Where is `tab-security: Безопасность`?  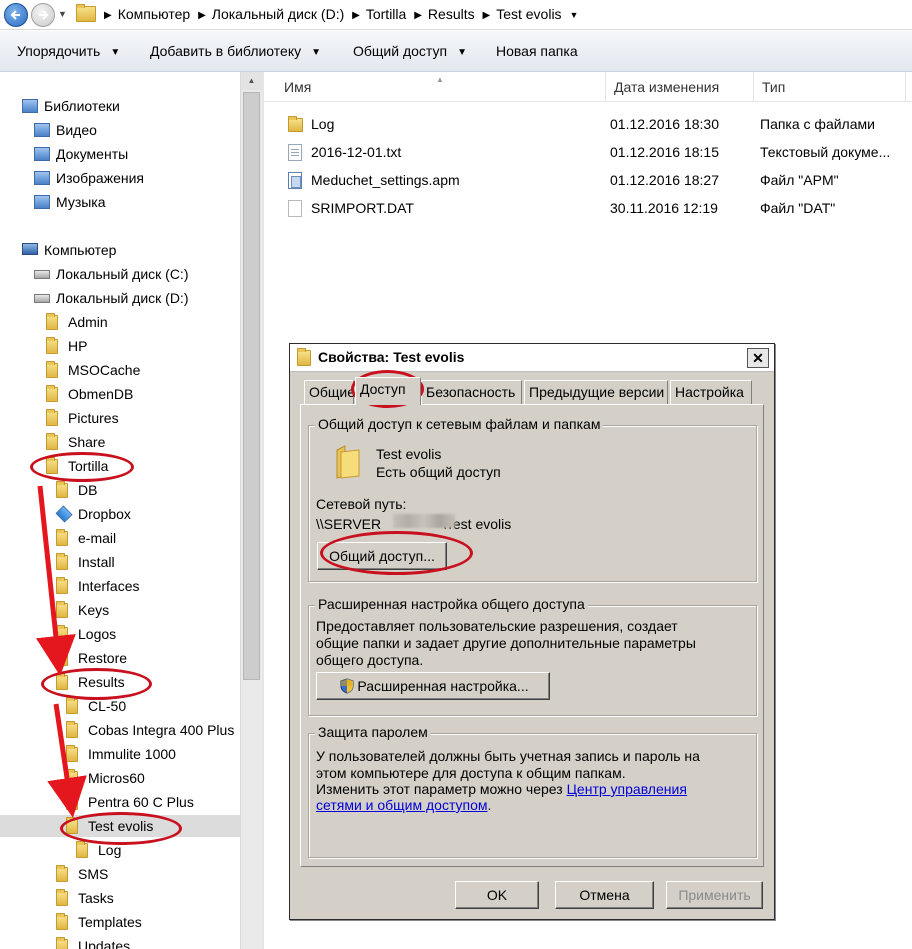 tab-security: Безопасность is located at coordinates (471, 392).